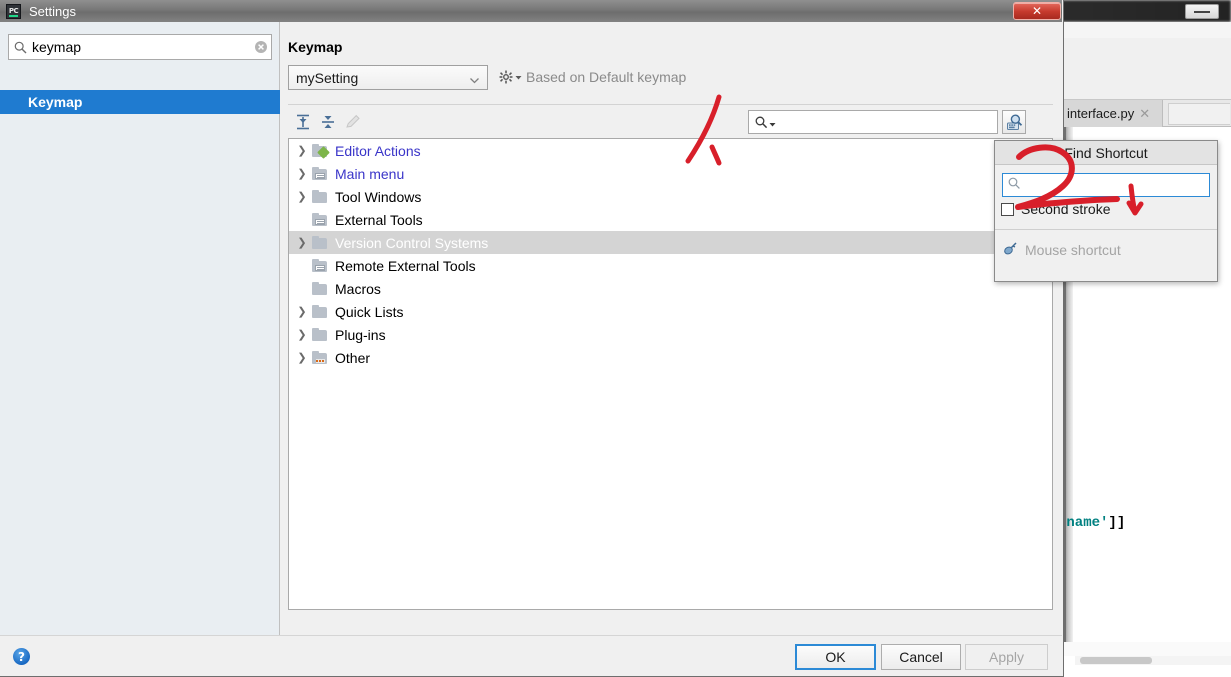 The image size is (1231, 677). Describe the element at coordinates (1006, 657) in the screenshot. I see `apply-button: Apply` at that location.